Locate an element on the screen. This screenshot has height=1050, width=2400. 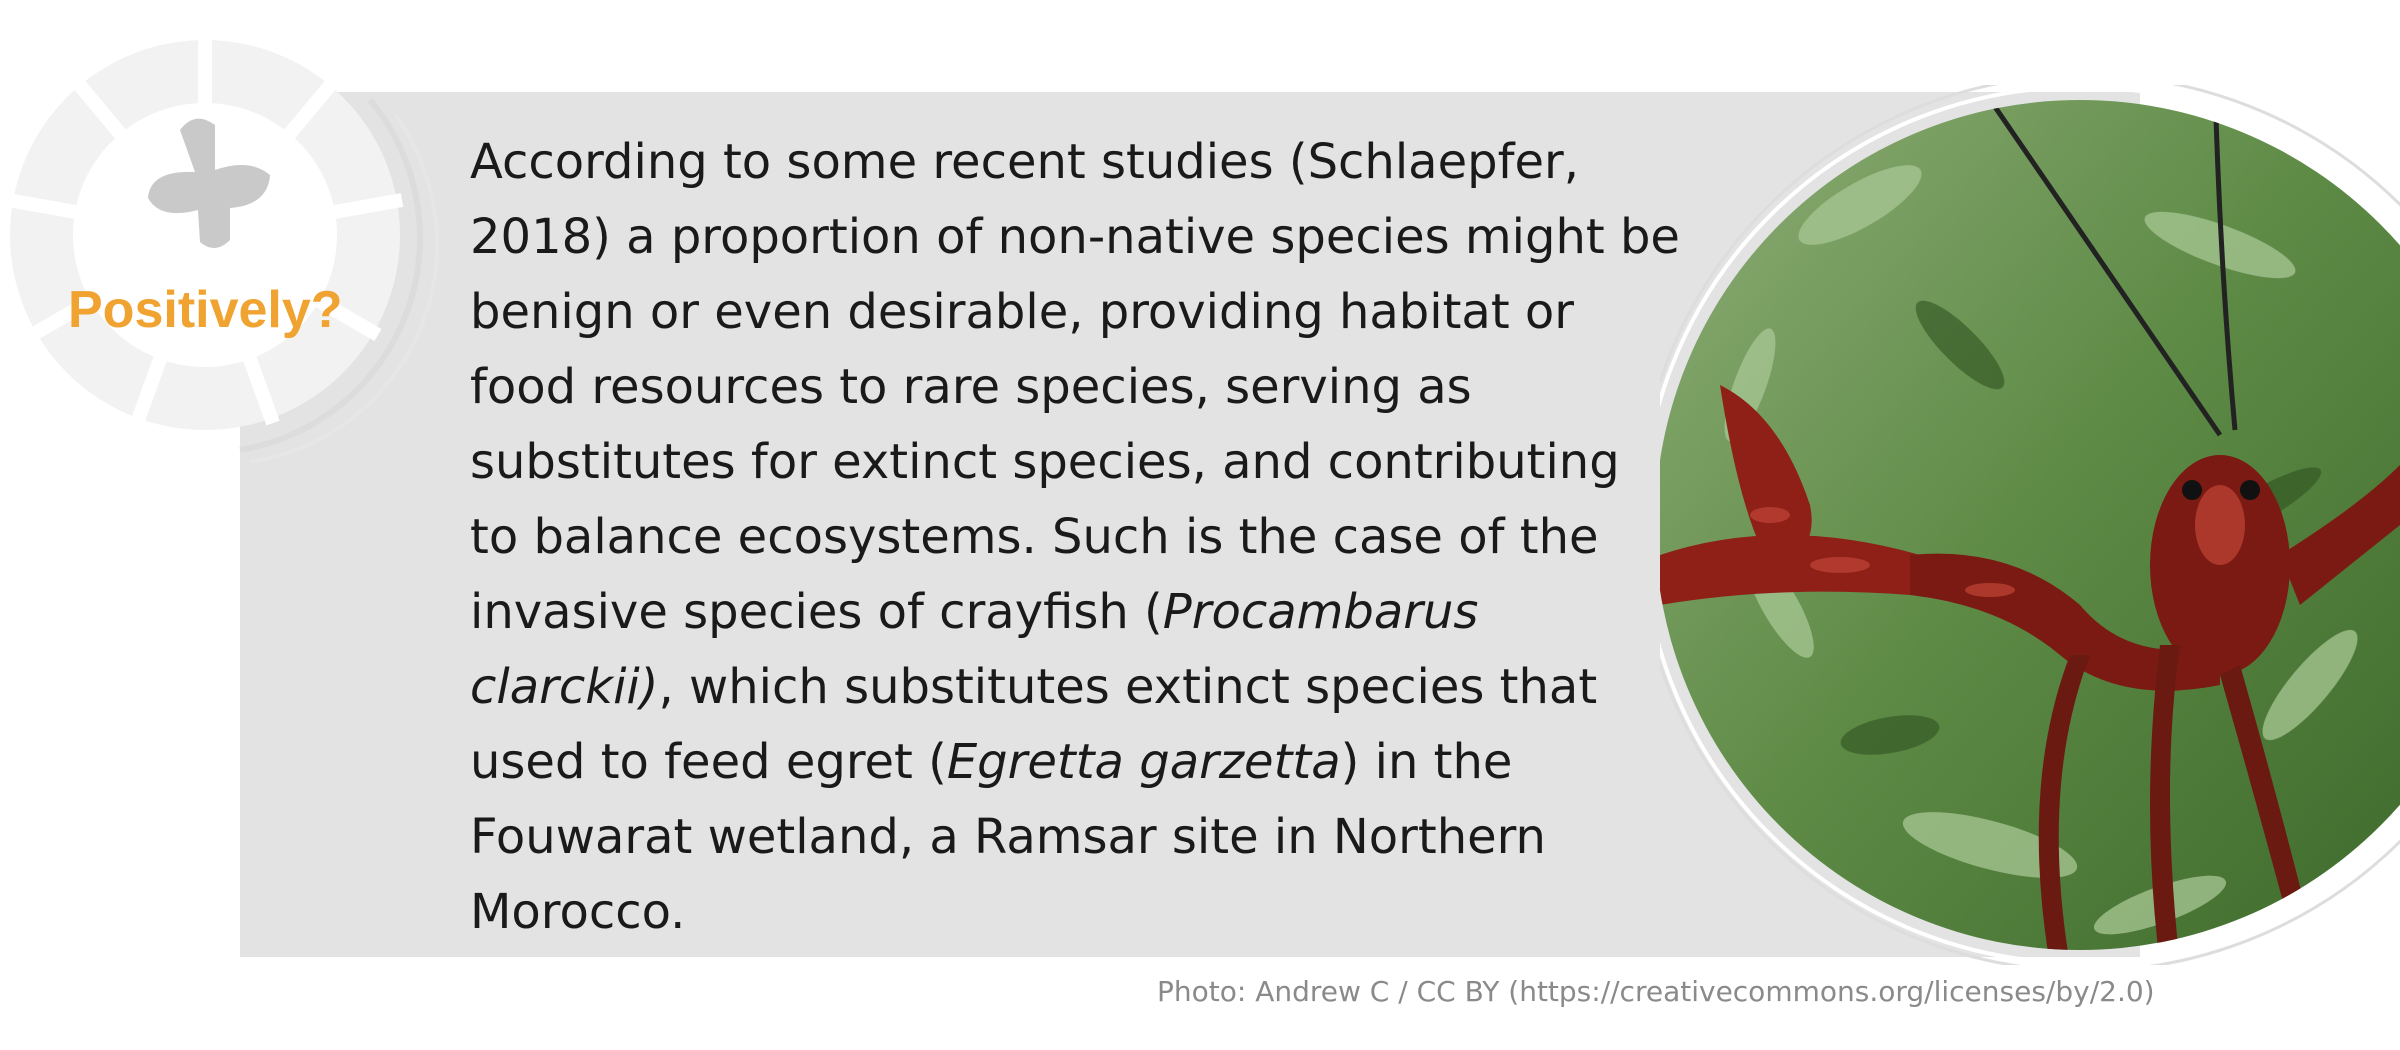
species-name-egret: Egretta garzetta is located at coordinates (1143, 762).